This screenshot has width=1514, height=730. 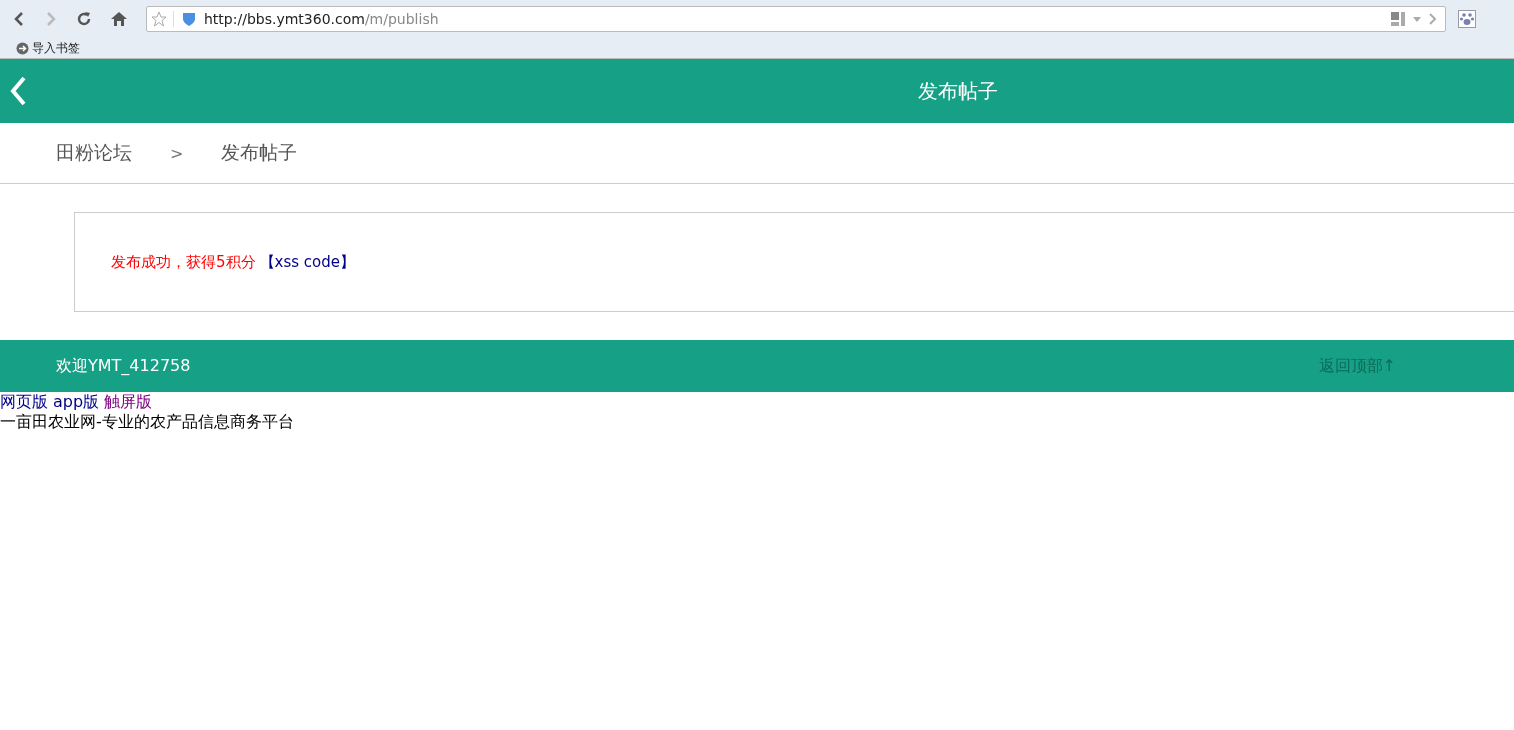 What do you see at coordinates (123, 366) in the screenshot?
I see `welcome-text: 欢迎YMT_412758` at bounding box center [123, 366].